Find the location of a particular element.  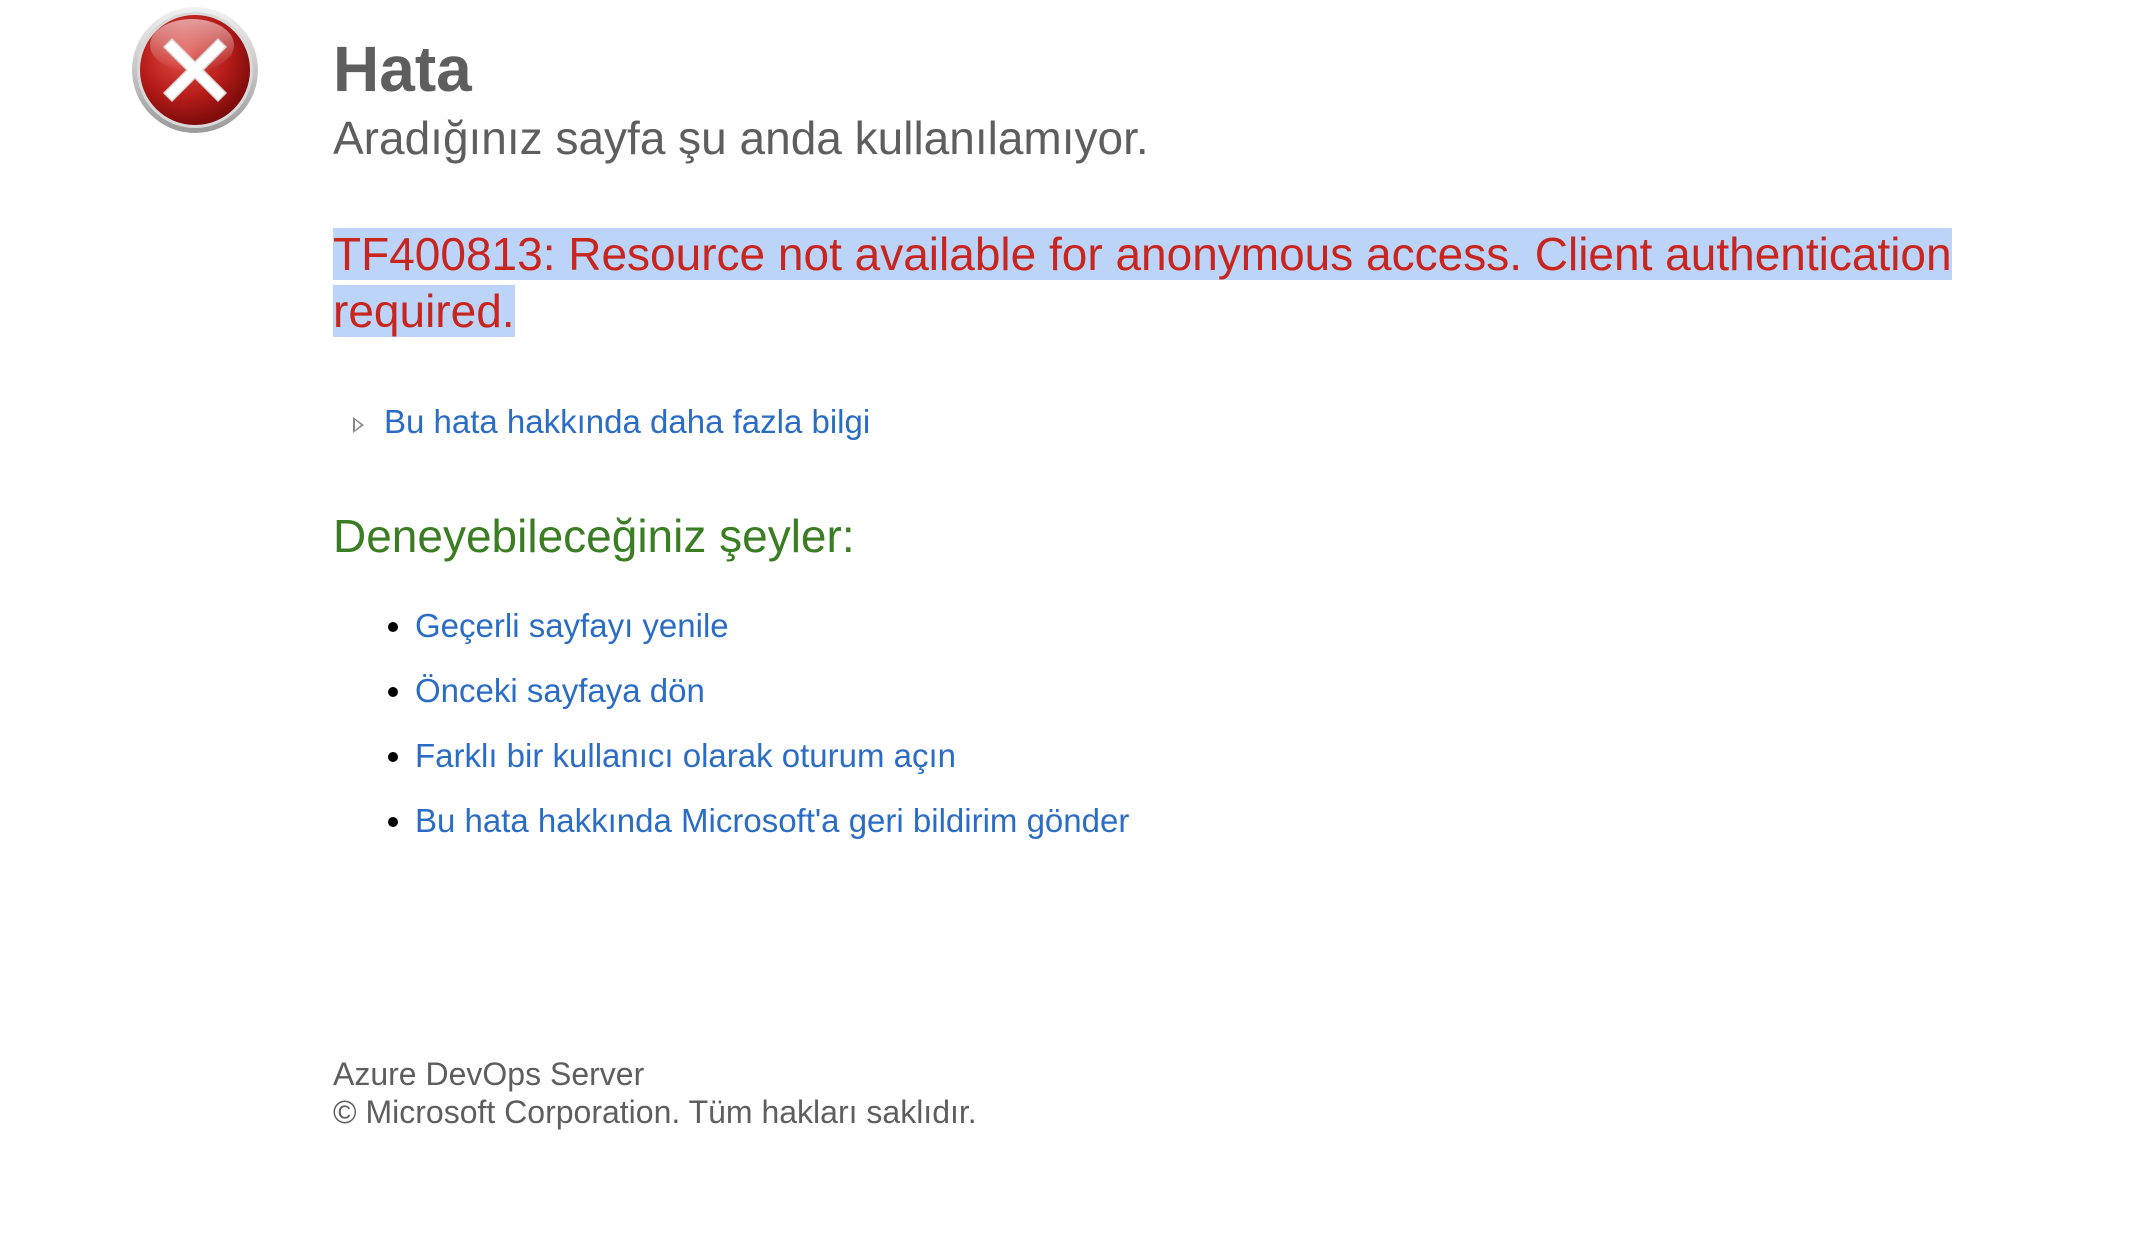

refresh-page-link: Geçerli sayfayı yenile is located at coordinates (572, 625).